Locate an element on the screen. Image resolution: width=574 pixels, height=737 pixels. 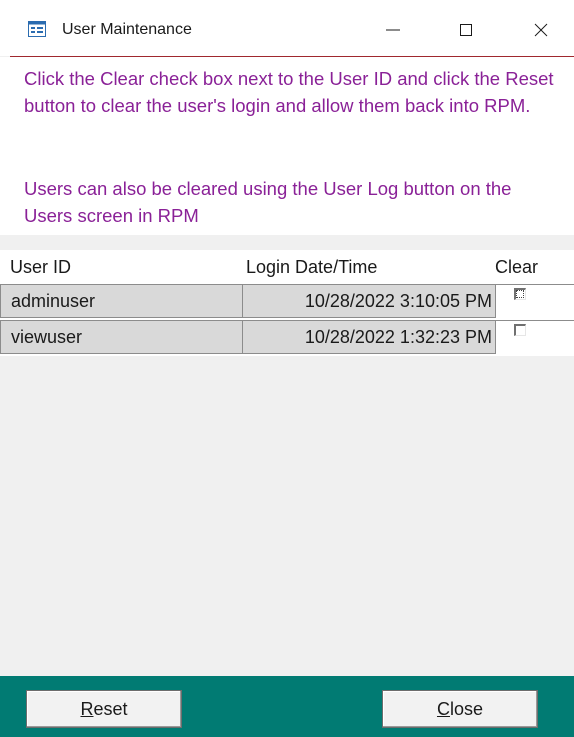
reset-label: eset is located at coordinates (110, 709).